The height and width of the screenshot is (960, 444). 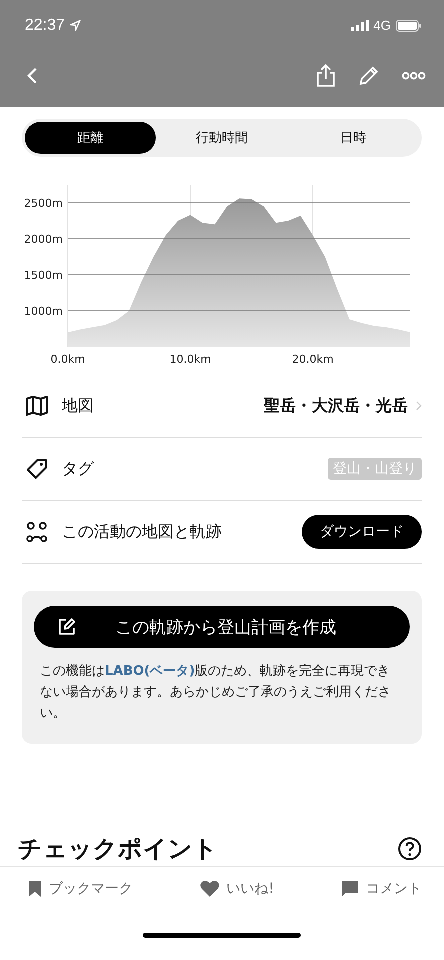 I want to click on tag-icon, so click(x=37, y=469).